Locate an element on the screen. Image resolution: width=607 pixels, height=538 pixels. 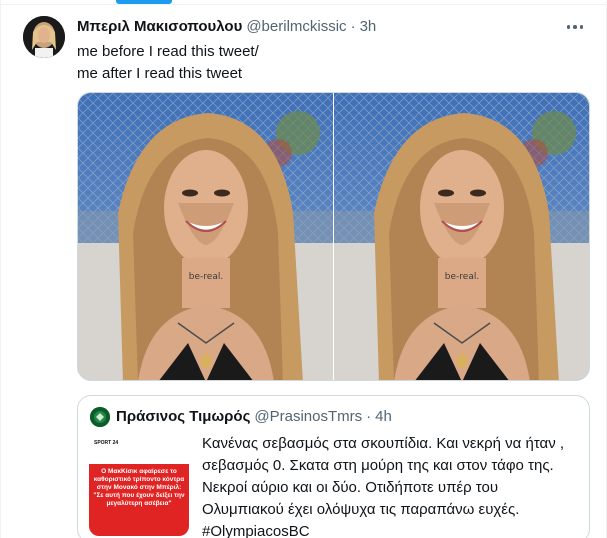
avatar is located at coordinates (44, 37).